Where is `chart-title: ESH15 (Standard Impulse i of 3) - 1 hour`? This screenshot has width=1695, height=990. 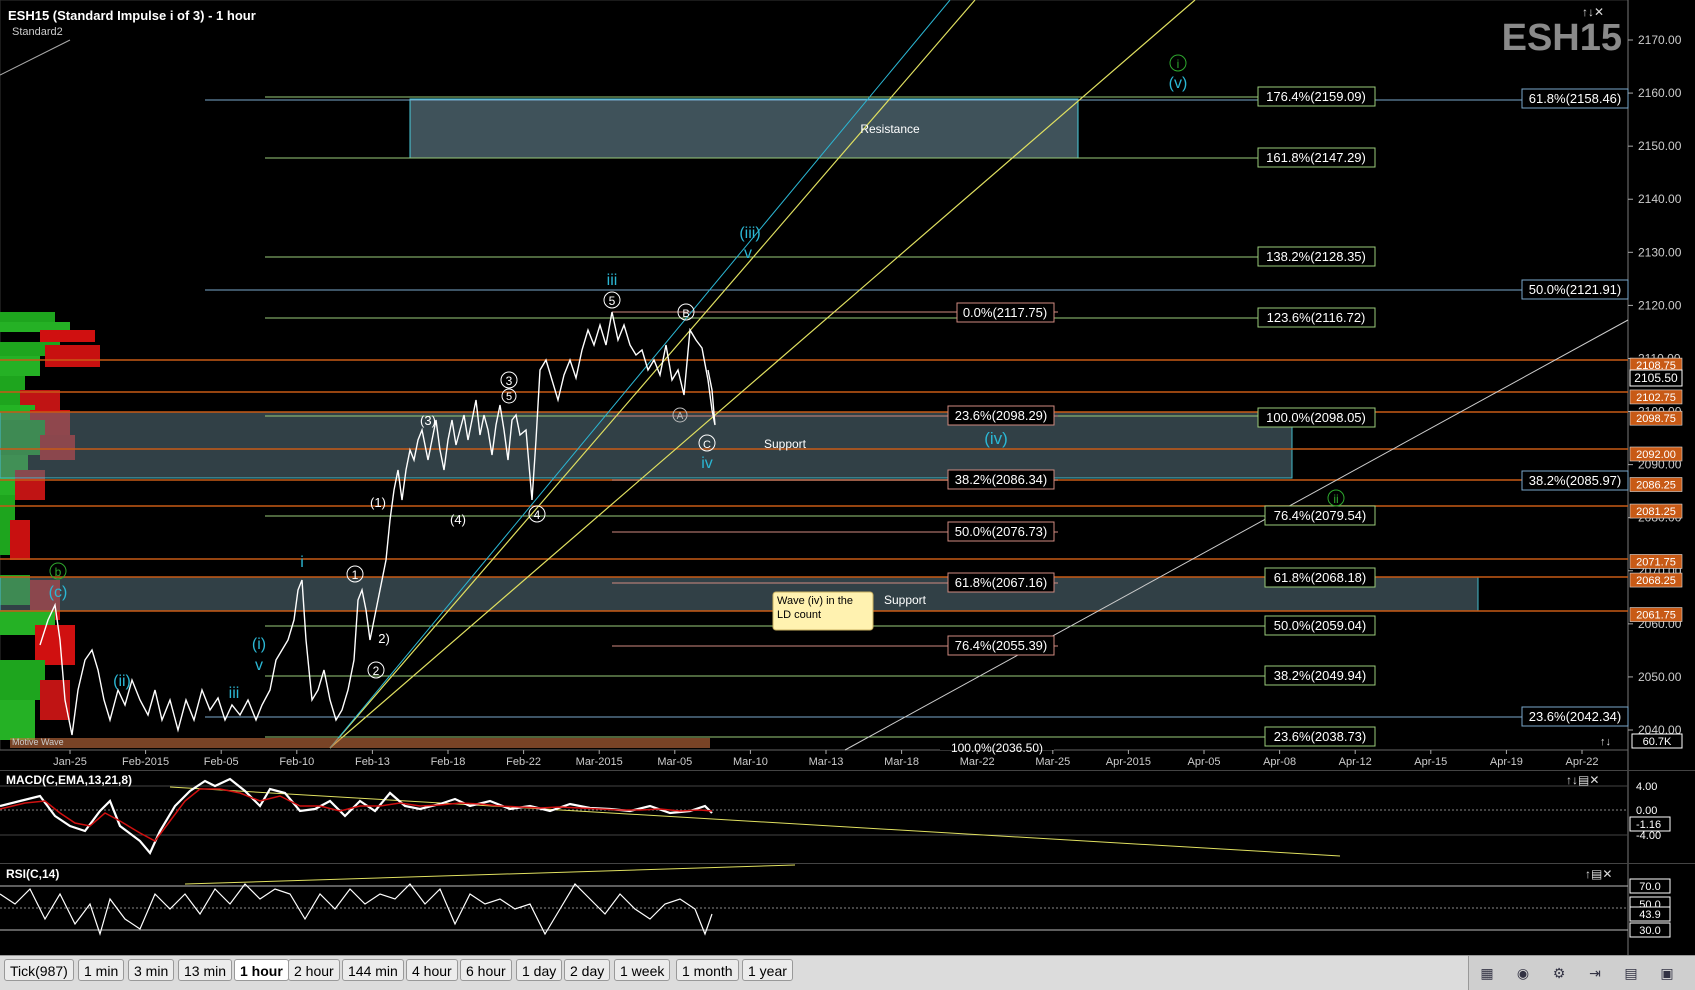 chart-title: ESH15 (Standard Impulse i of 3) - 1 hour is located at coordinates (132, 15).